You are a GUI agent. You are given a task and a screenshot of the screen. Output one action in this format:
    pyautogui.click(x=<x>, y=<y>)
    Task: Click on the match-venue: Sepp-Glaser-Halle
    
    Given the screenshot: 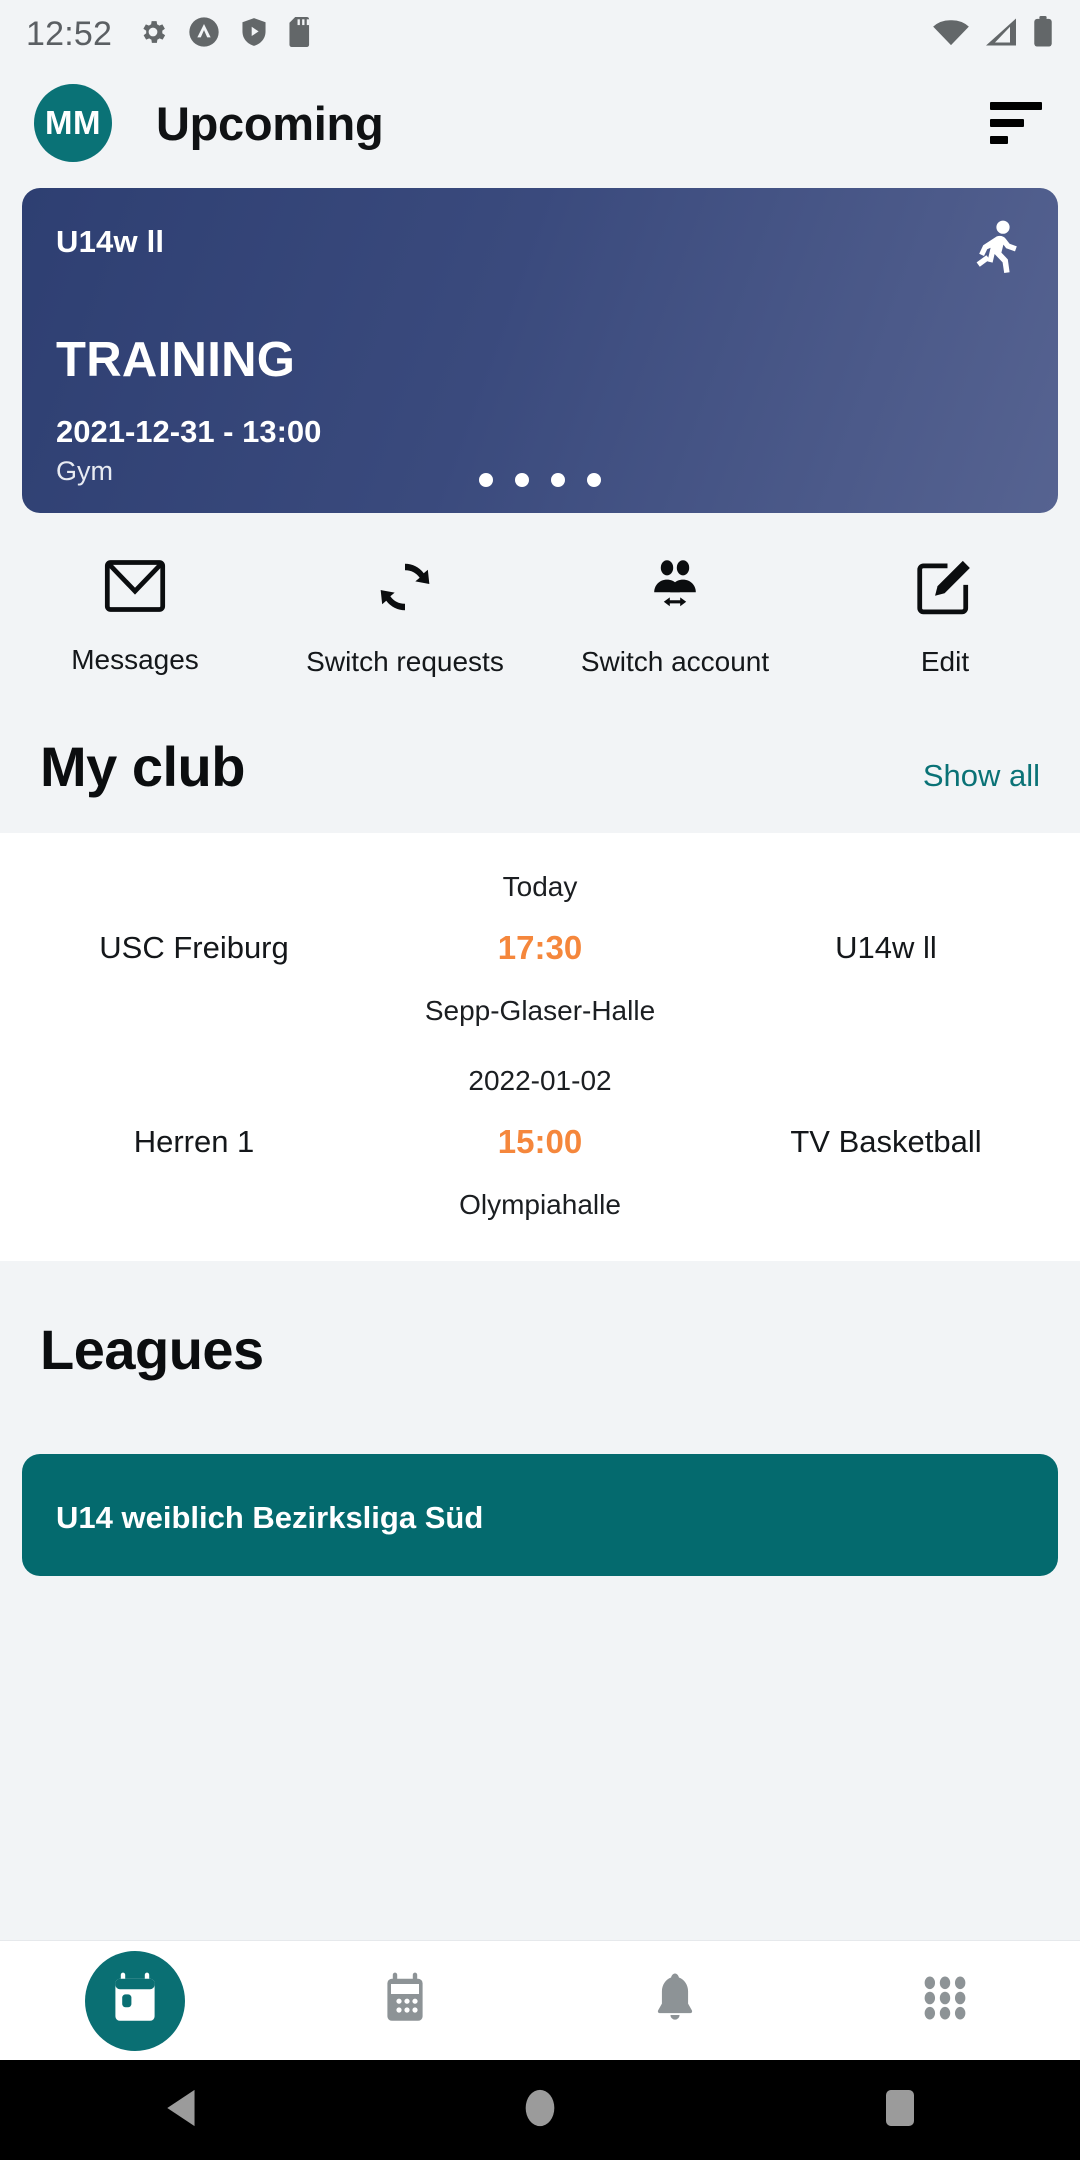 What is the action you would take?
    pyautogui.click(x=540, y=1010)
    